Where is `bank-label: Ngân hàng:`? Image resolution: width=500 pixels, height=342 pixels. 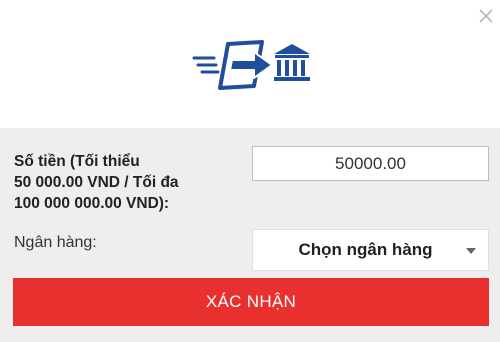 bank-label: Ngân hàng: is located at coordinates (55, 242).